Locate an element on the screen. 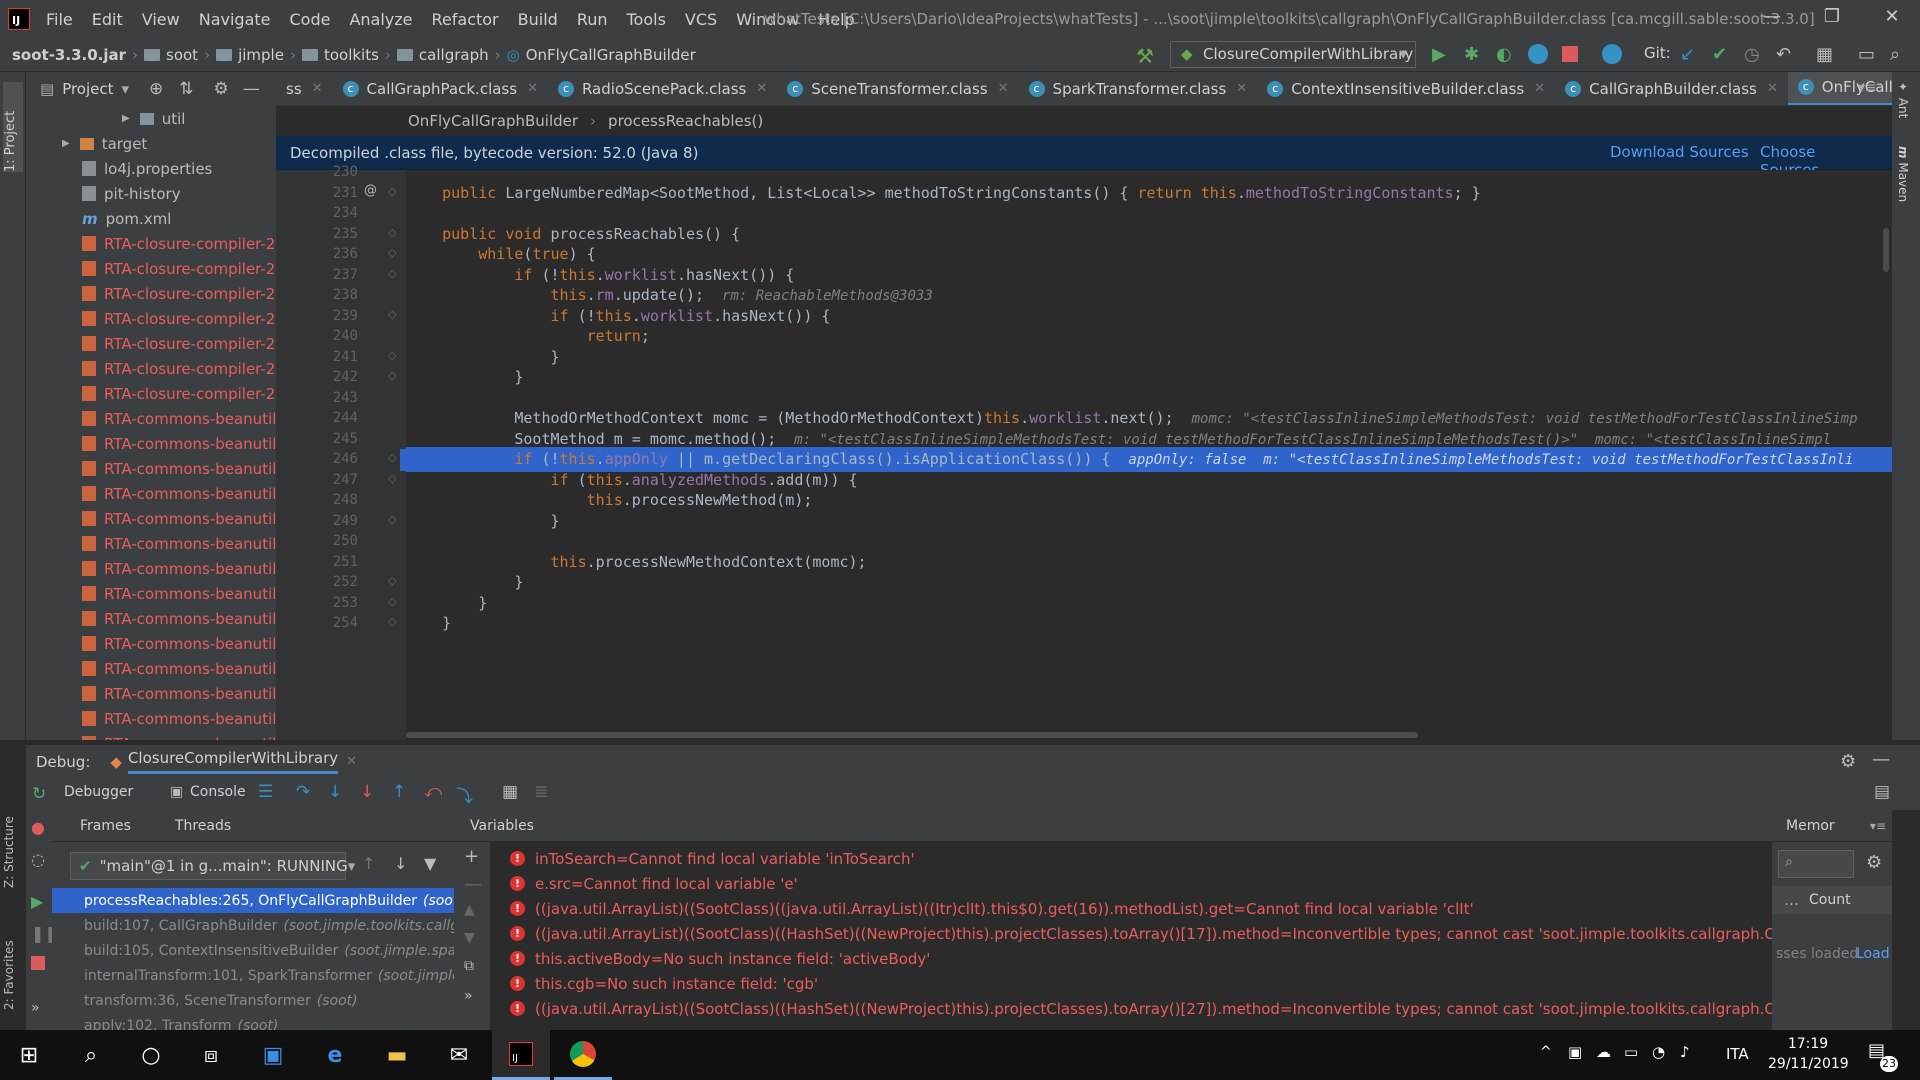 The image size is (1920, 1080). debug-config-tab: ClosureCompilerWithLibrary is located at coordinates (233, 761).